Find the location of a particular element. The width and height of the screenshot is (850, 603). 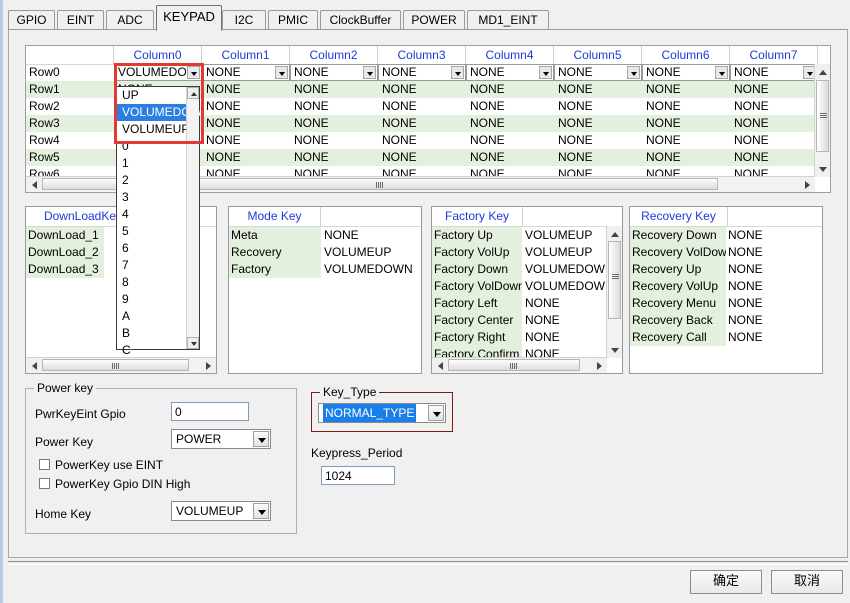

grid-cell-r4-c6: NONE is located at coordinates (686, 140).